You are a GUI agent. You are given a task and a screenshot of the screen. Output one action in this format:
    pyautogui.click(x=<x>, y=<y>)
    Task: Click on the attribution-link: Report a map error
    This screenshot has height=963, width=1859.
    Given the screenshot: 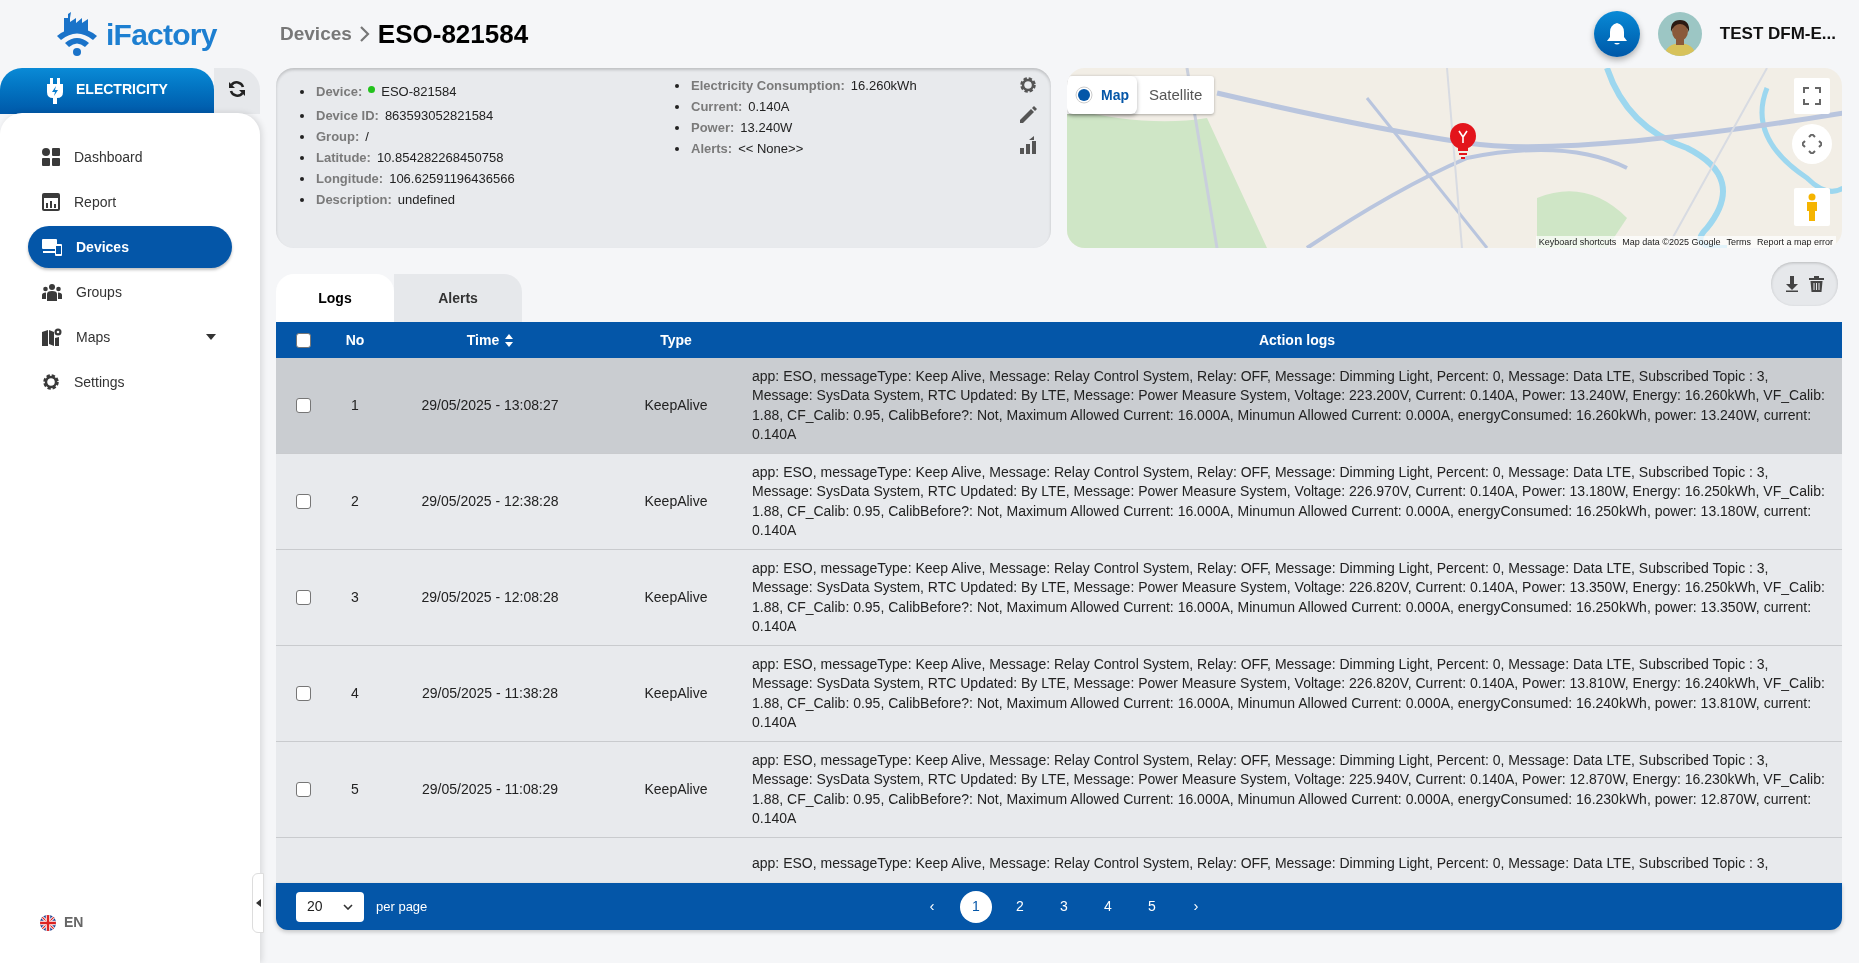 What is the action you would take?
    pyautogui.click(x=1794, y=242)
    